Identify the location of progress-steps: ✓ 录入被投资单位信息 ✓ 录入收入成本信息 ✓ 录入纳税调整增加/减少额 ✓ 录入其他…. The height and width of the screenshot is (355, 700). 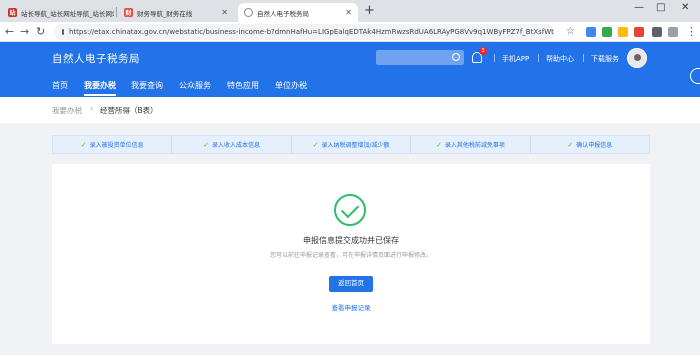
(351, 144).